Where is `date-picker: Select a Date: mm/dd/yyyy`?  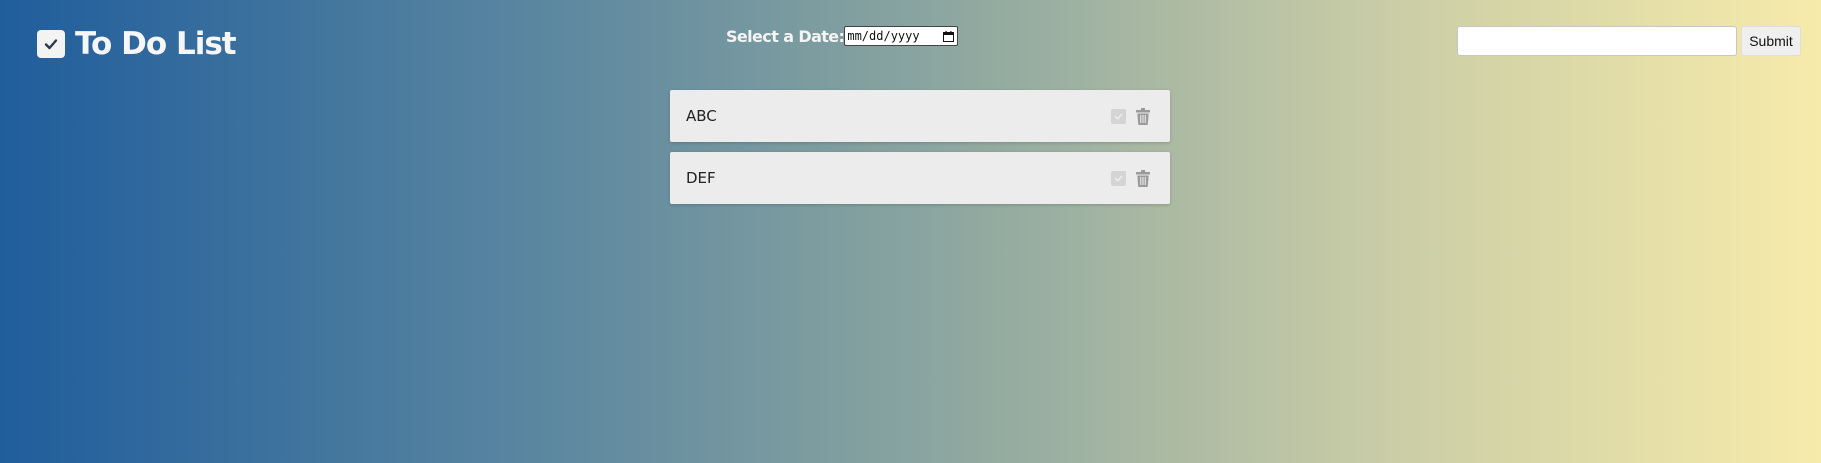
date-picker: Select a Date: mm/dd/yyyy is located at coordinates (842, 36).